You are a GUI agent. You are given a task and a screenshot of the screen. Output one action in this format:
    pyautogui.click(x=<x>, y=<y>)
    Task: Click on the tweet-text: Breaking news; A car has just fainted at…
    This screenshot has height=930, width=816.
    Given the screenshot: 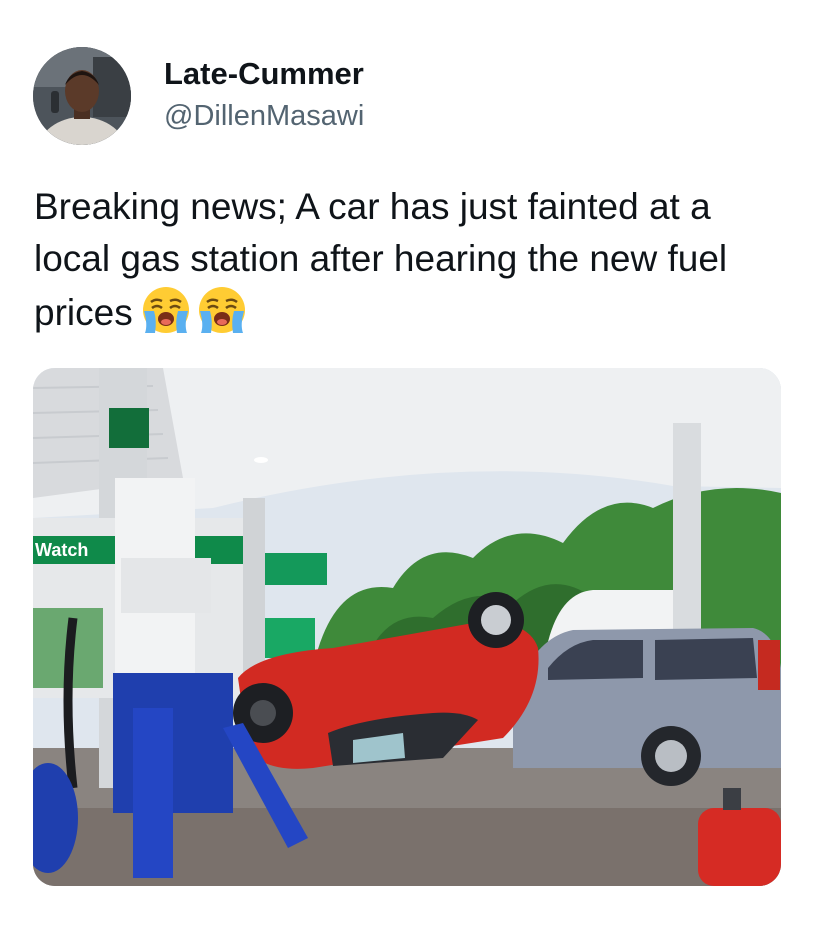 What is the action you would take?
    pyautogui.click(x=381, y=259)
    